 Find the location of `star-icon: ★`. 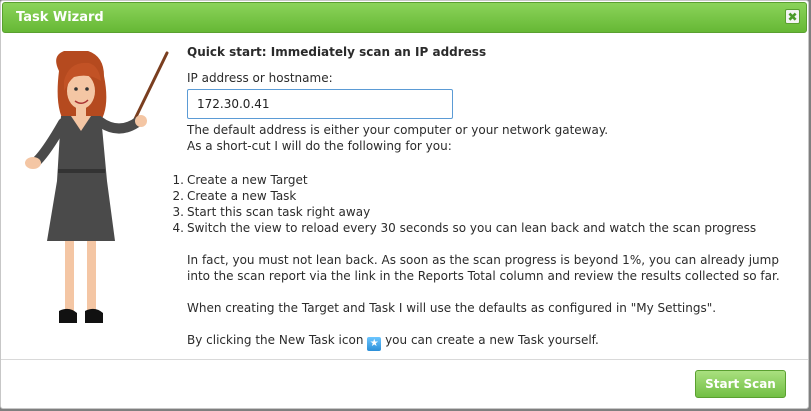

star-icon: ★ is located at coordinates (374, 344).